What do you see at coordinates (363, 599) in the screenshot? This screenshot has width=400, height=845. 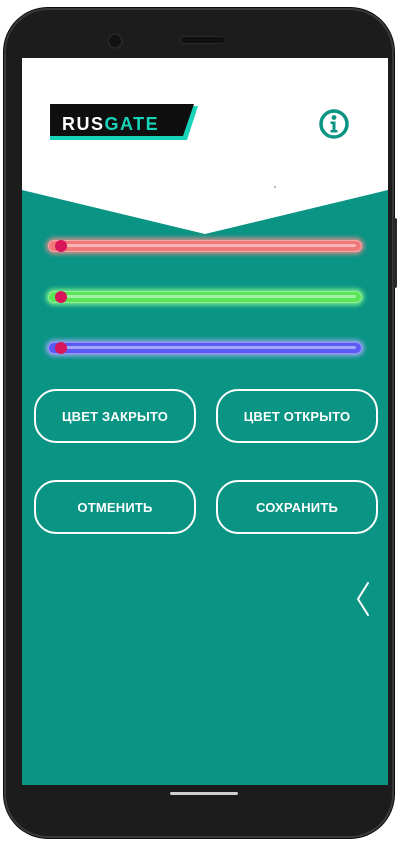 I see `chevron-left-icon` at bounding box center [363, 599].